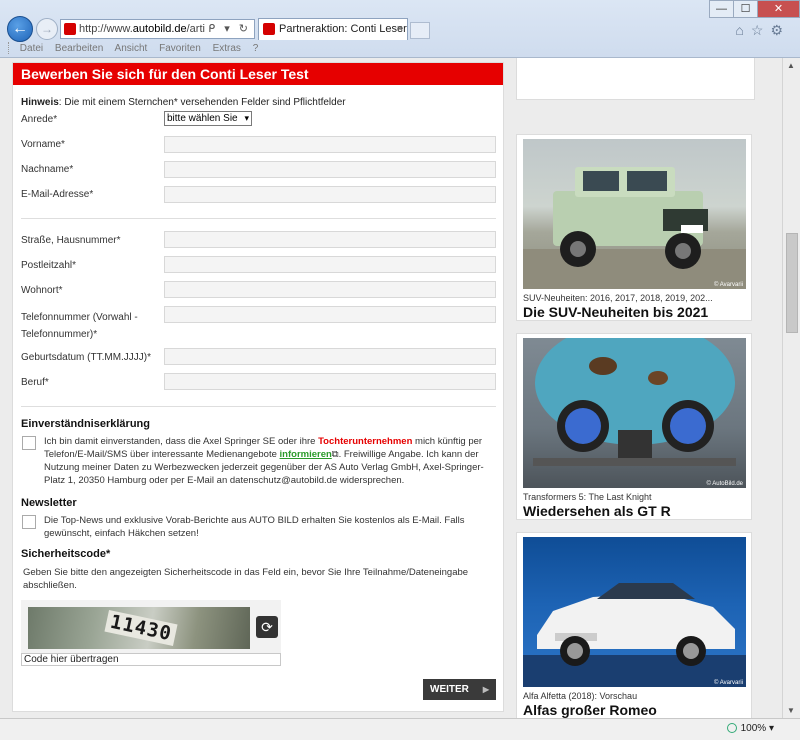 This screenshot has height=740, width=800. What do you see at coordinates (634, 413) in the screenshot?
I see `teaser-image-transformers: © AutoBild.de` at bounding box center [634, 413].